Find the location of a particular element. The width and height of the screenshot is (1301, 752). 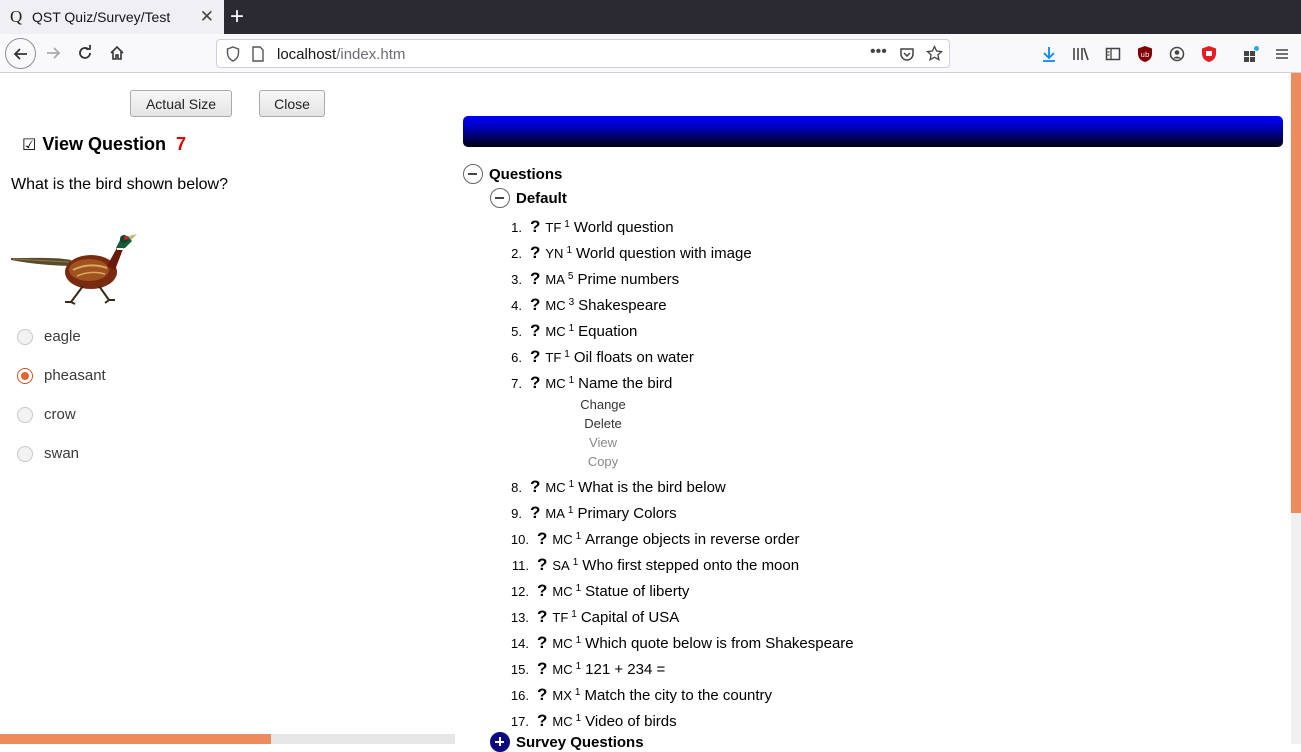

download-icon is located at coordinates (1049, 54).